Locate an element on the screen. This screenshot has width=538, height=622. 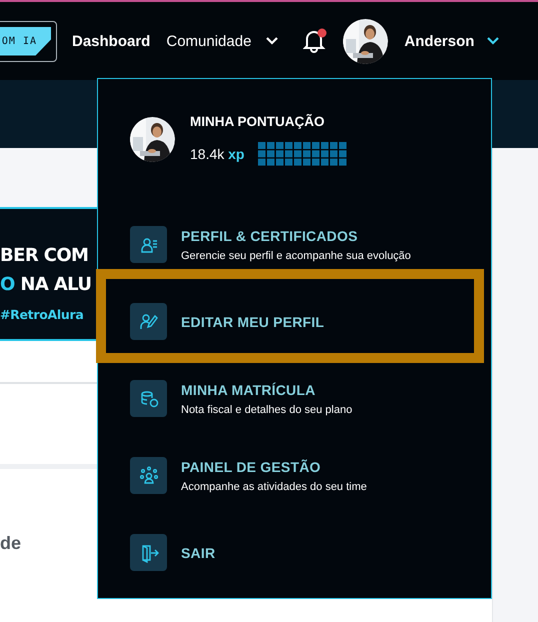
user-name: Anderson is located at coordinates (439, 41).